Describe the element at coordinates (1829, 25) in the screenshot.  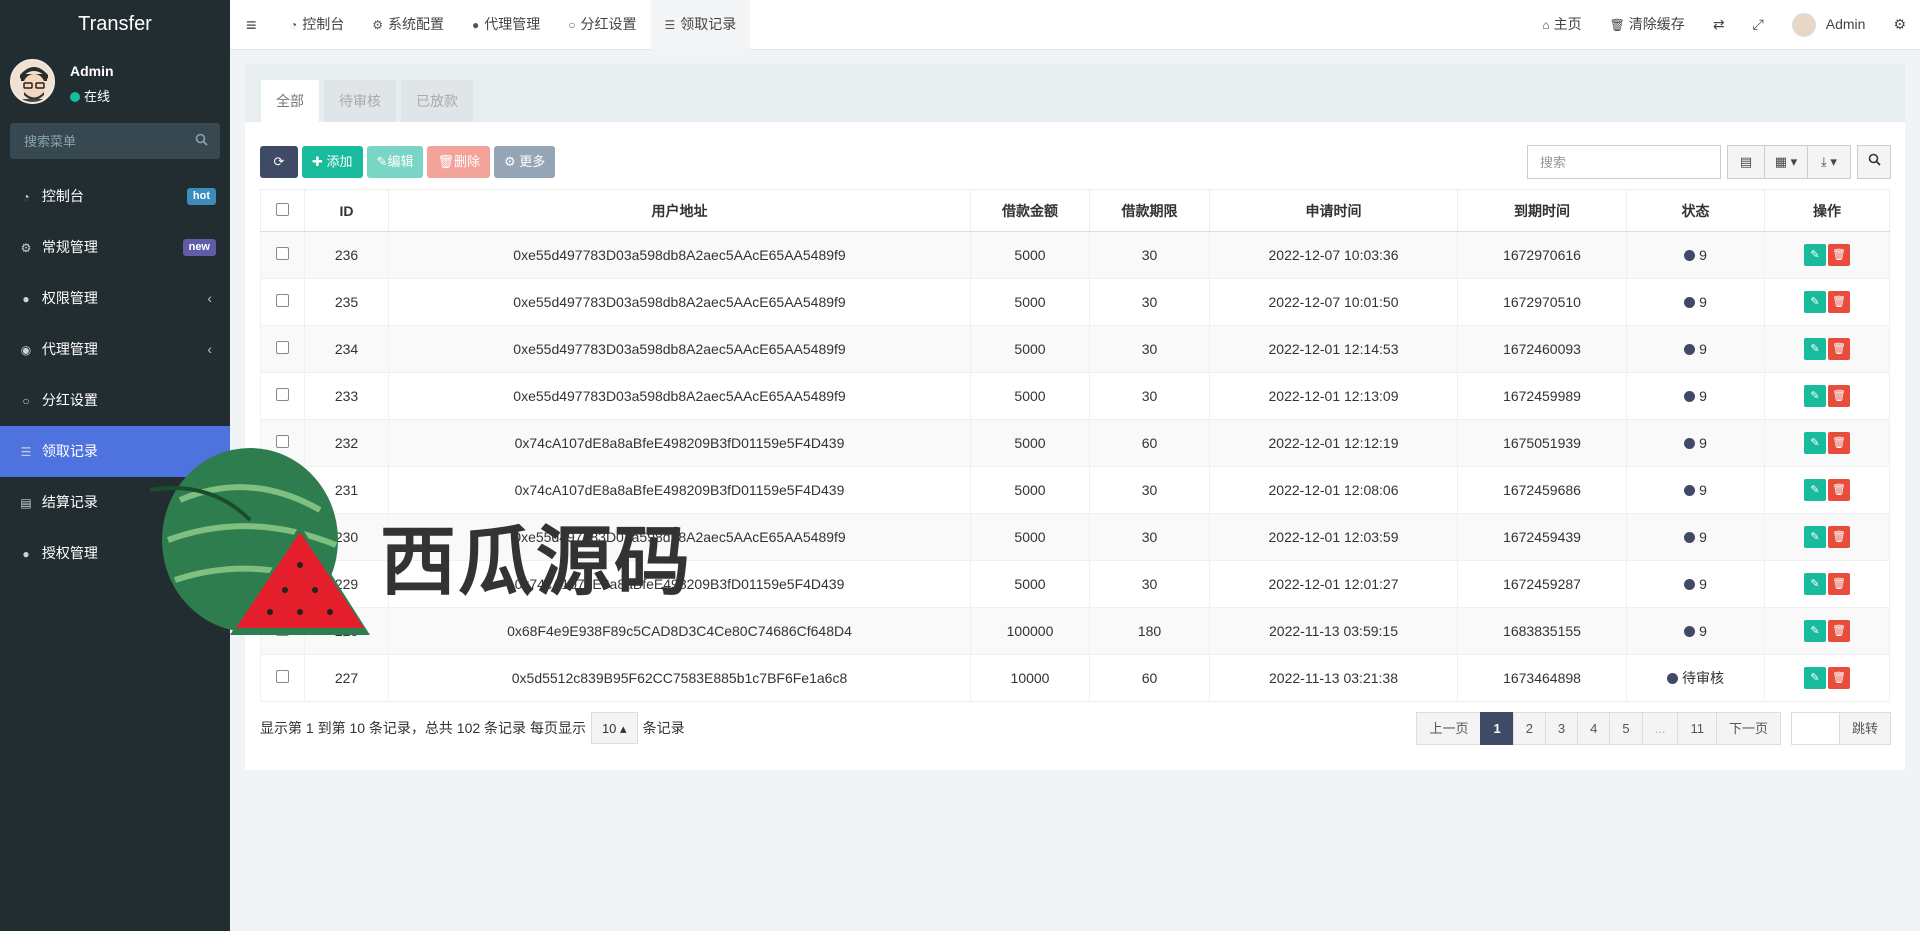
I see `user-menu: Admin` at that location.